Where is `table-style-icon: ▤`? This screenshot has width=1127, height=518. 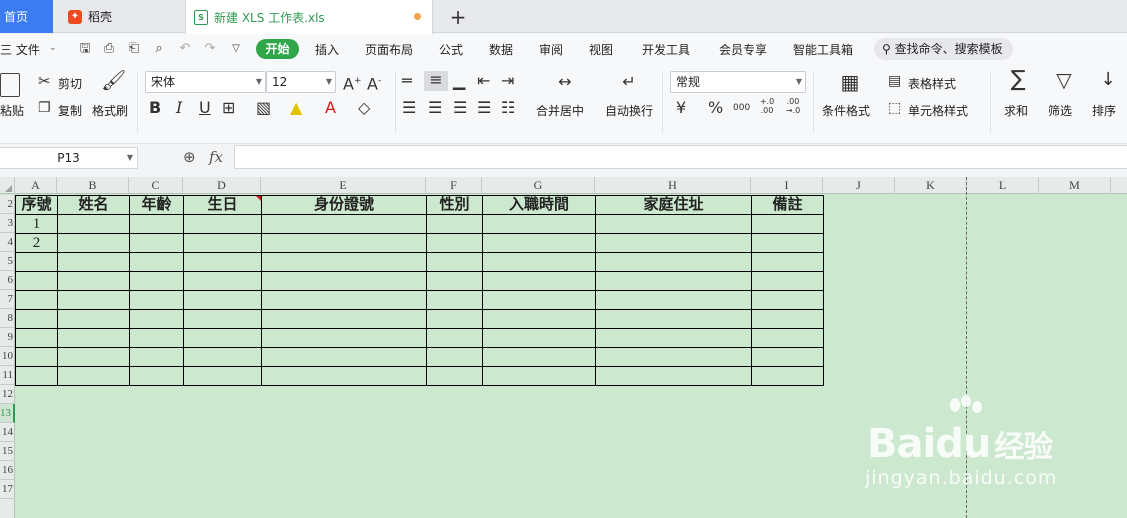 table-style-icon: ▤ is located at coordinates (894, 81).